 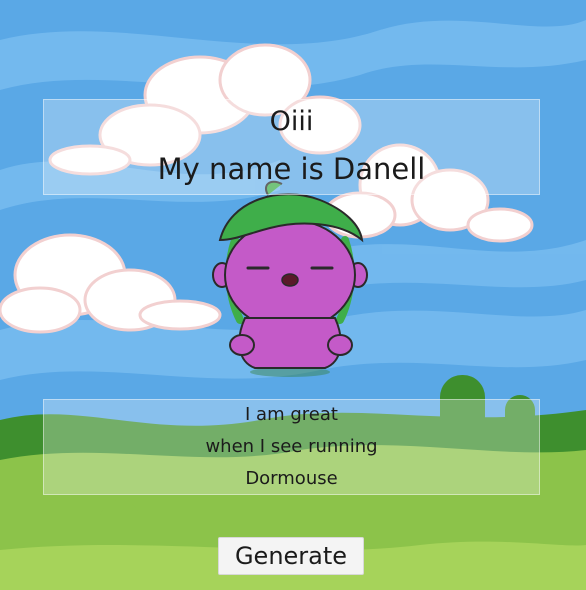 What do you see at coordinates (290, 280) in the screenshot?
I see `creature-mouth` at bounding box center [290, 280].